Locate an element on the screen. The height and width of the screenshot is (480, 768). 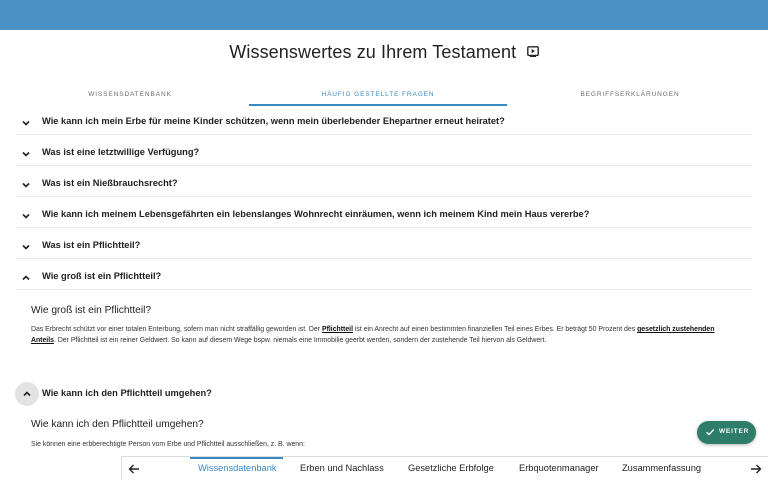
faq-item-expanded: Wie kann ich den Pflichtteil umgehen? is located at coordinates (384, 394).